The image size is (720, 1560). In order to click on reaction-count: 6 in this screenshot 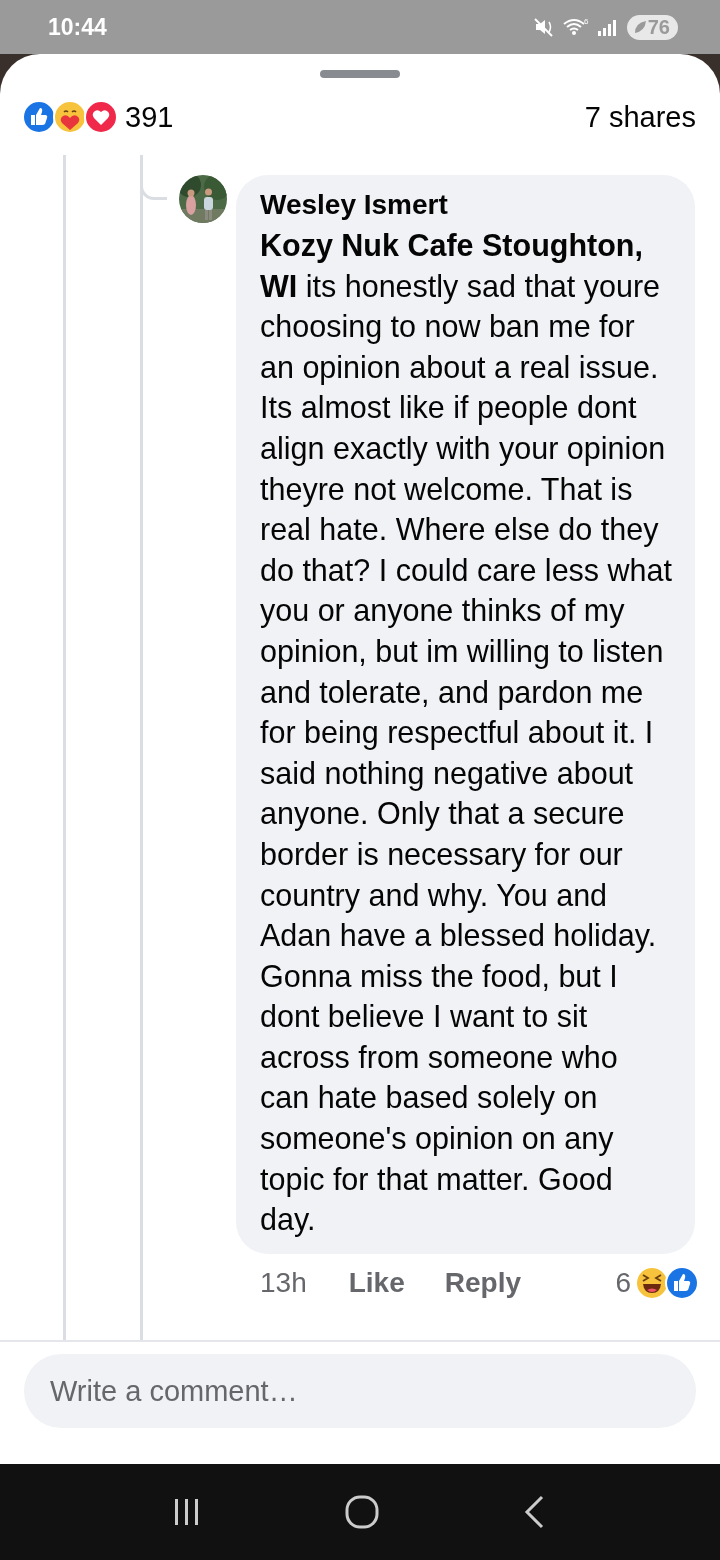, I will do `click(623, 1282)`.